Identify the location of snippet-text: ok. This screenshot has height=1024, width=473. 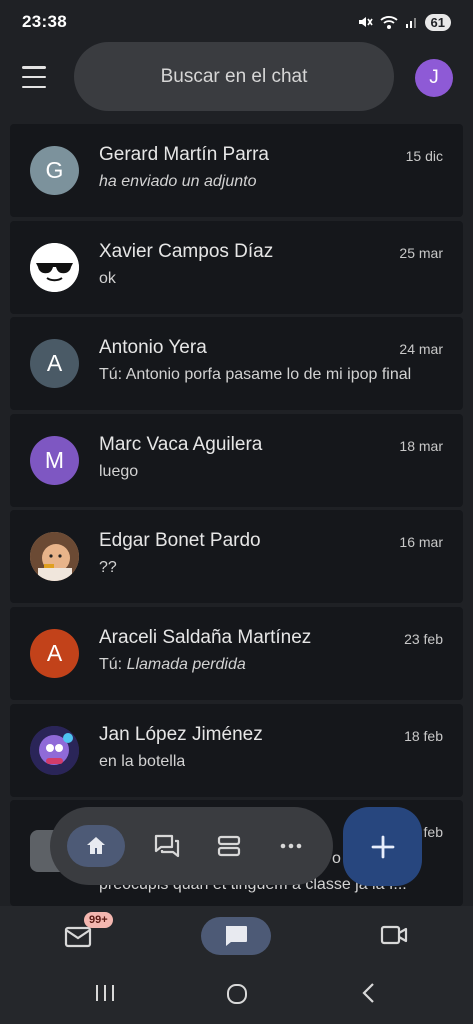
(107, 278).